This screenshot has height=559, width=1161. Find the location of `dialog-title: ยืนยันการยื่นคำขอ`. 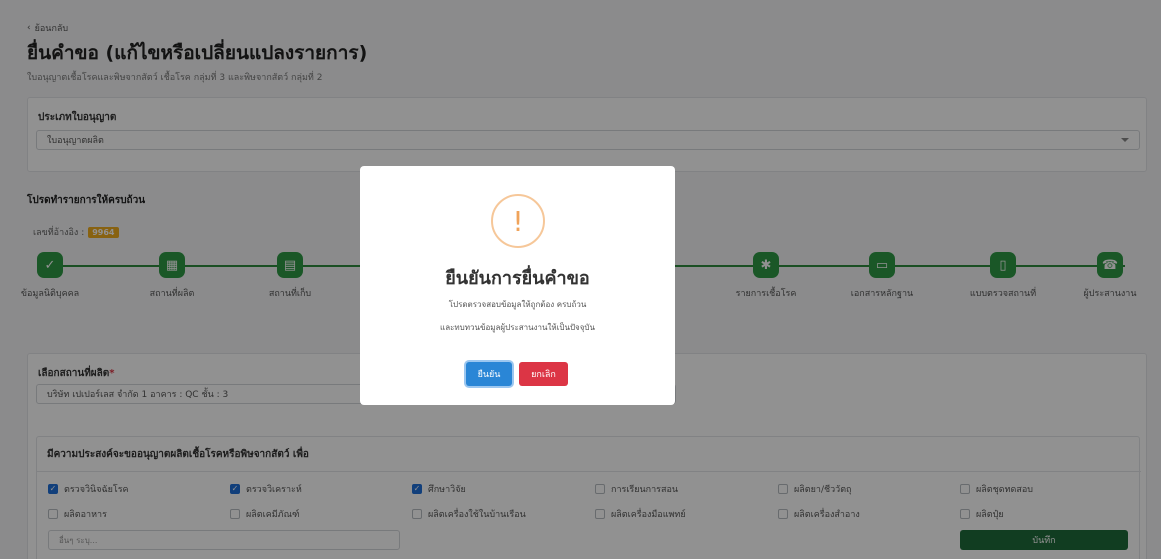

dialog-title: ยืนยันการยื่นคำขอ is located at coordinates (517, 278).